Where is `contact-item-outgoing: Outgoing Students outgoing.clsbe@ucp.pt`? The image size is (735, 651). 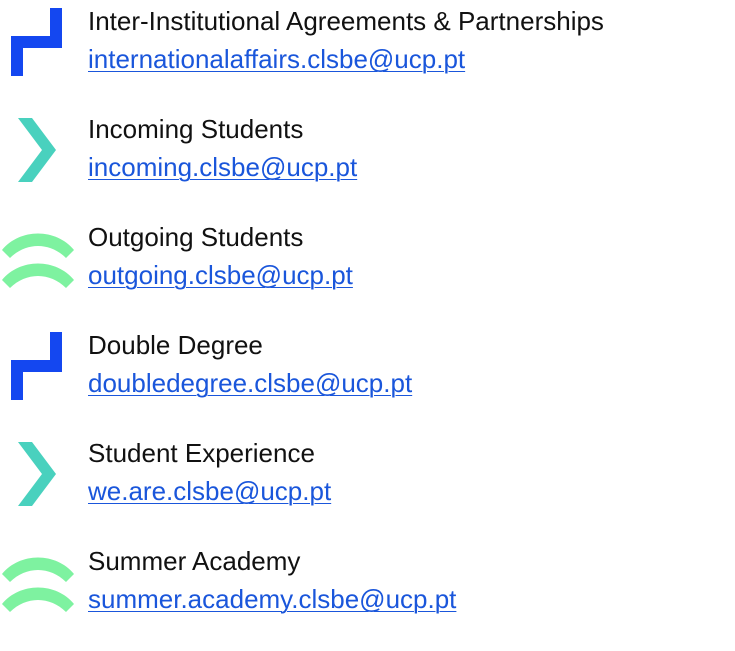
contact-item-outgoing: Outgoing Students outgoing.clsbe@ucp.pt is located at coordinates (367, 260).